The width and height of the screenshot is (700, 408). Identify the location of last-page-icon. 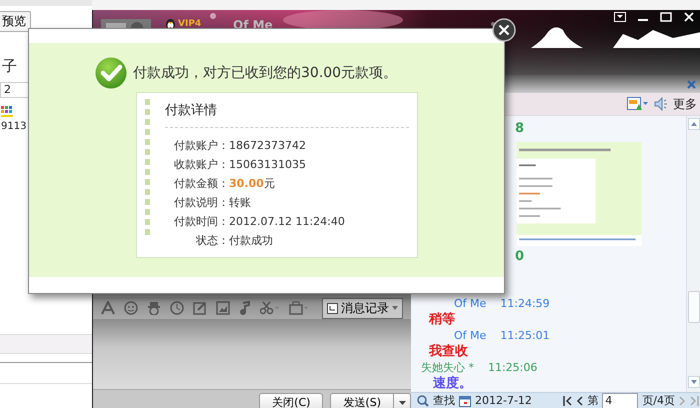
(694, 401).